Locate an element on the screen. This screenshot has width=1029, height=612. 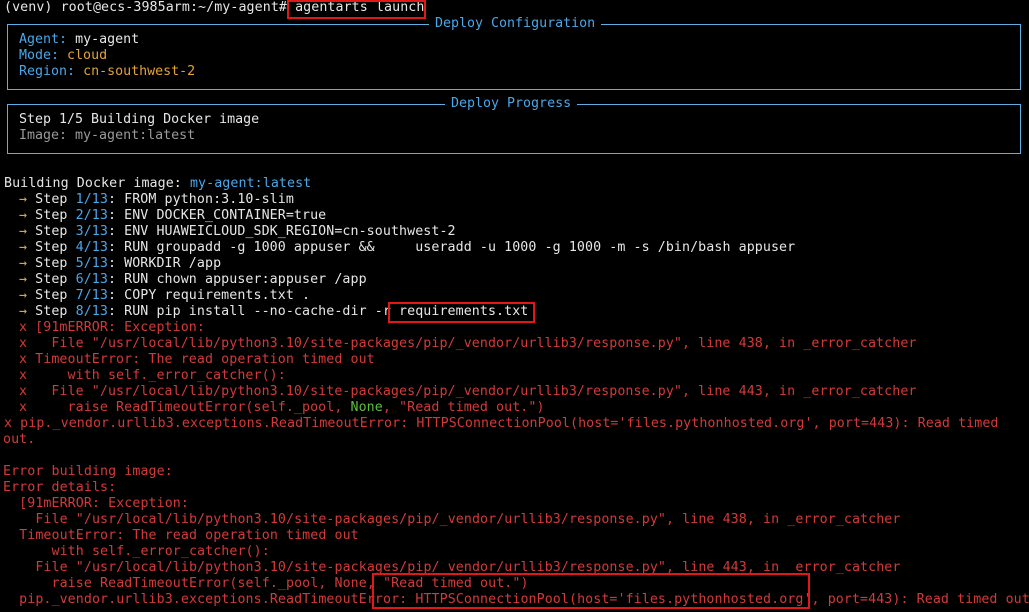
agent-value: my-agent is located at coordinates (107, 39).